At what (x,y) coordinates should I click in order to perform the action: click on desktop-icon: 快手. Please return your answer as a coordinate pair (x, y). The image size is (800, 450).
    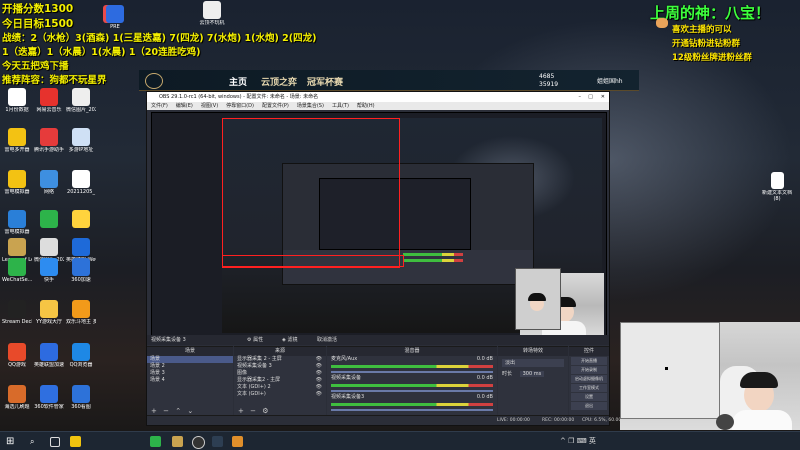
    Looking at the image, I should click on (49, 270).